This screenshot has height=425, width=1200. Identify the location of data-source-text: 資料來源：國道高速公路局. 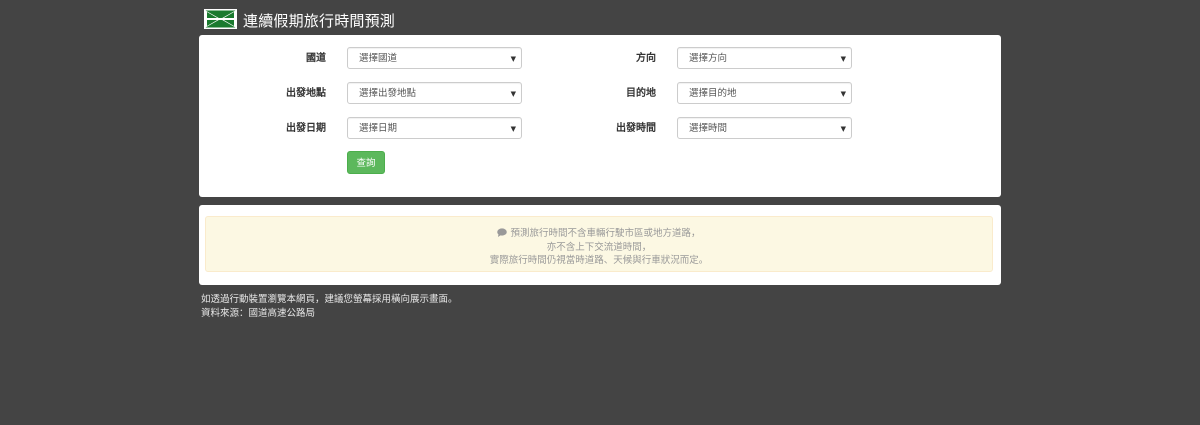
(258, 313).